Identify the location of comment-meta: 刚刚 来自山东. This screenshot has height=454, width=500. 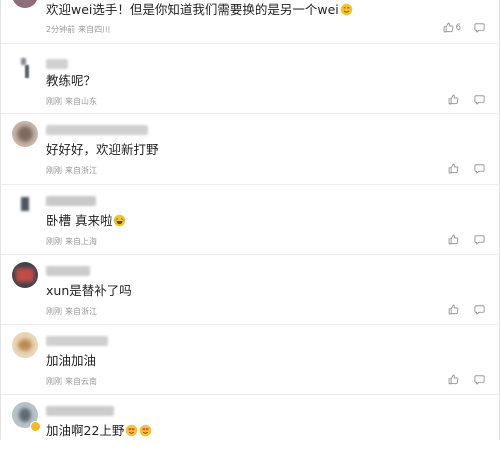
(71, 101).